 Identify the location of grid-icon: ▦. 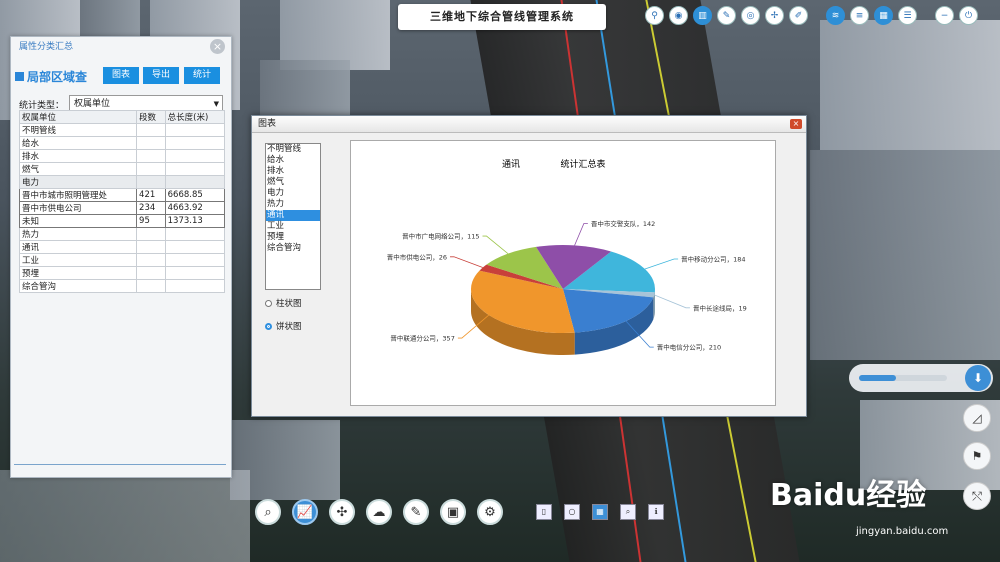
(883, 15).